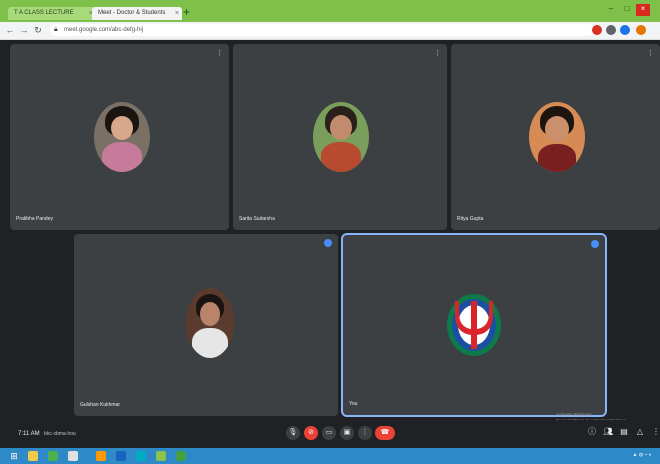 Image resolution: width=660 pixels, height=464 pixels. Describe the element at coordinates (330, 456) in the screenshot. I see `windows-taskbar: ⊞ ▲ ◍ ⌁ 🔈︎` at that location.